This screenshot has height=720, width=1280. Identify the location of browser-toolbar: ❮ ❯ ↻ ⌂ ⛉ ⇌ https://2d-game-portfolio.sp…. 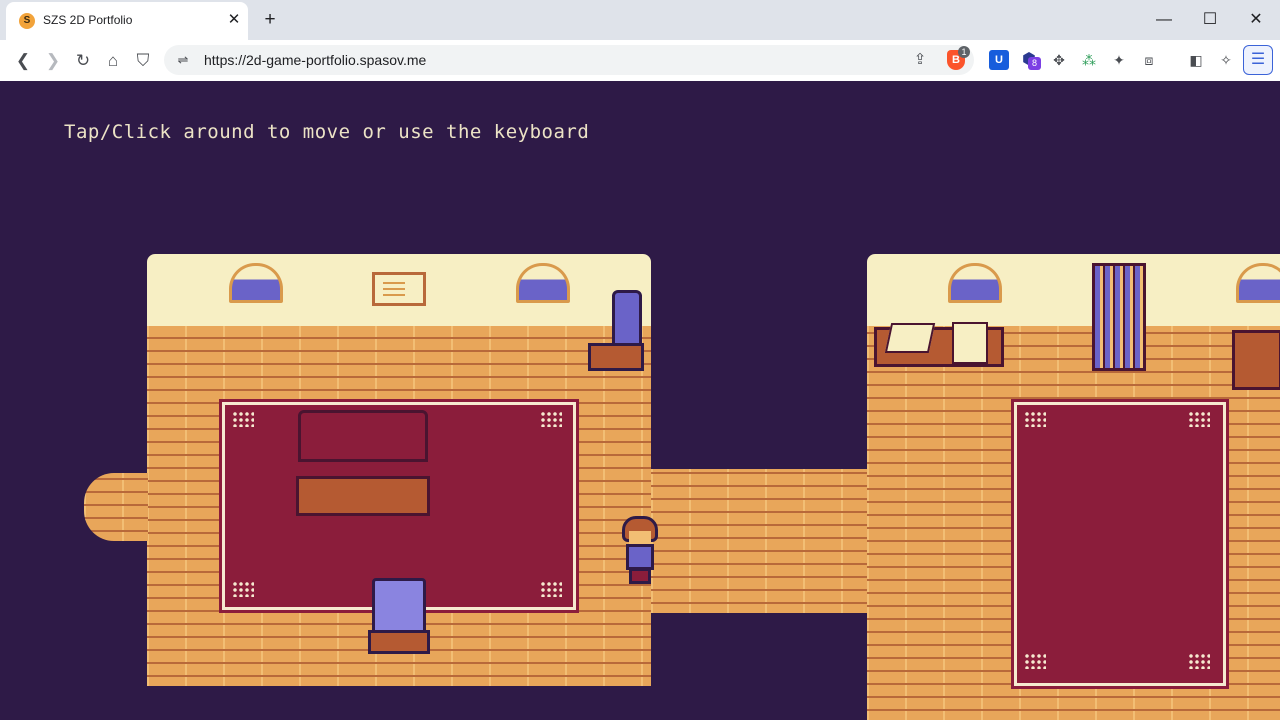
(640, 61).